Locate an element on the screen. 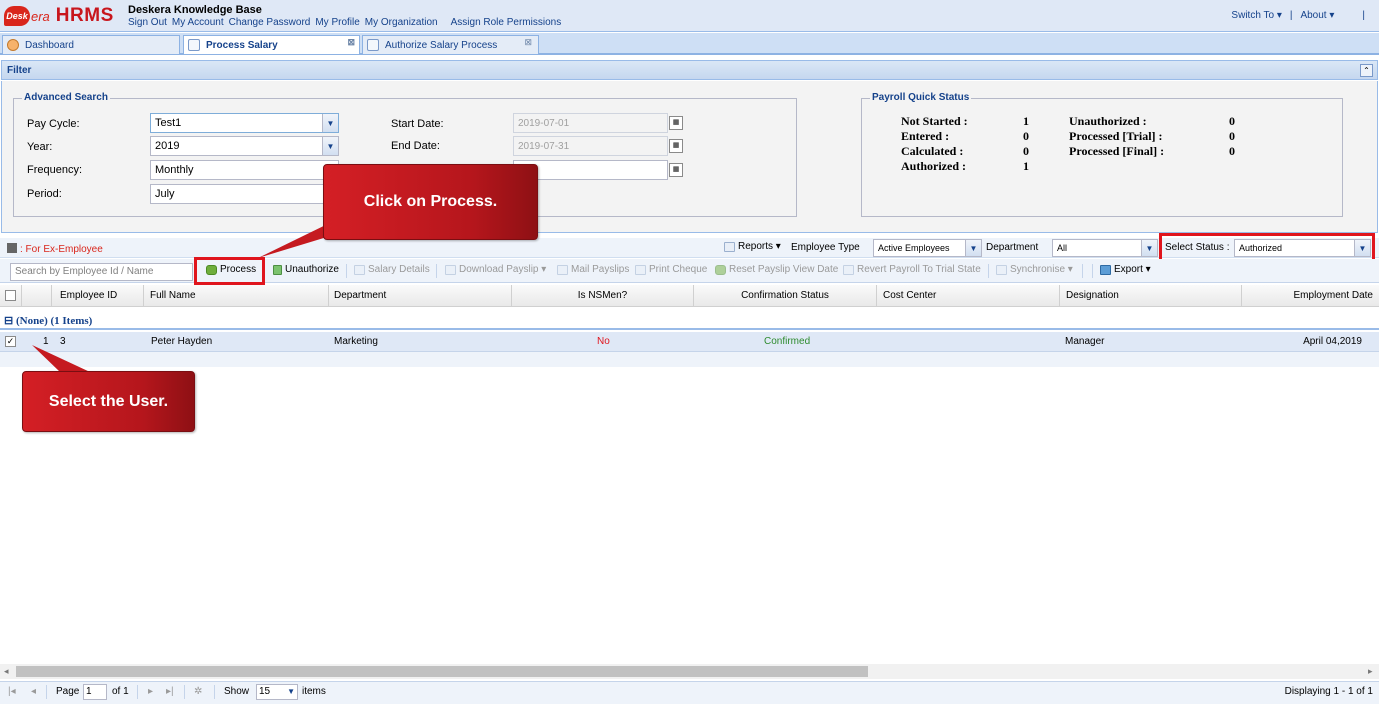 The image size is (1379, 704). quick-status-legend: Payroll Quick Status is located at coordinates (921, 97).